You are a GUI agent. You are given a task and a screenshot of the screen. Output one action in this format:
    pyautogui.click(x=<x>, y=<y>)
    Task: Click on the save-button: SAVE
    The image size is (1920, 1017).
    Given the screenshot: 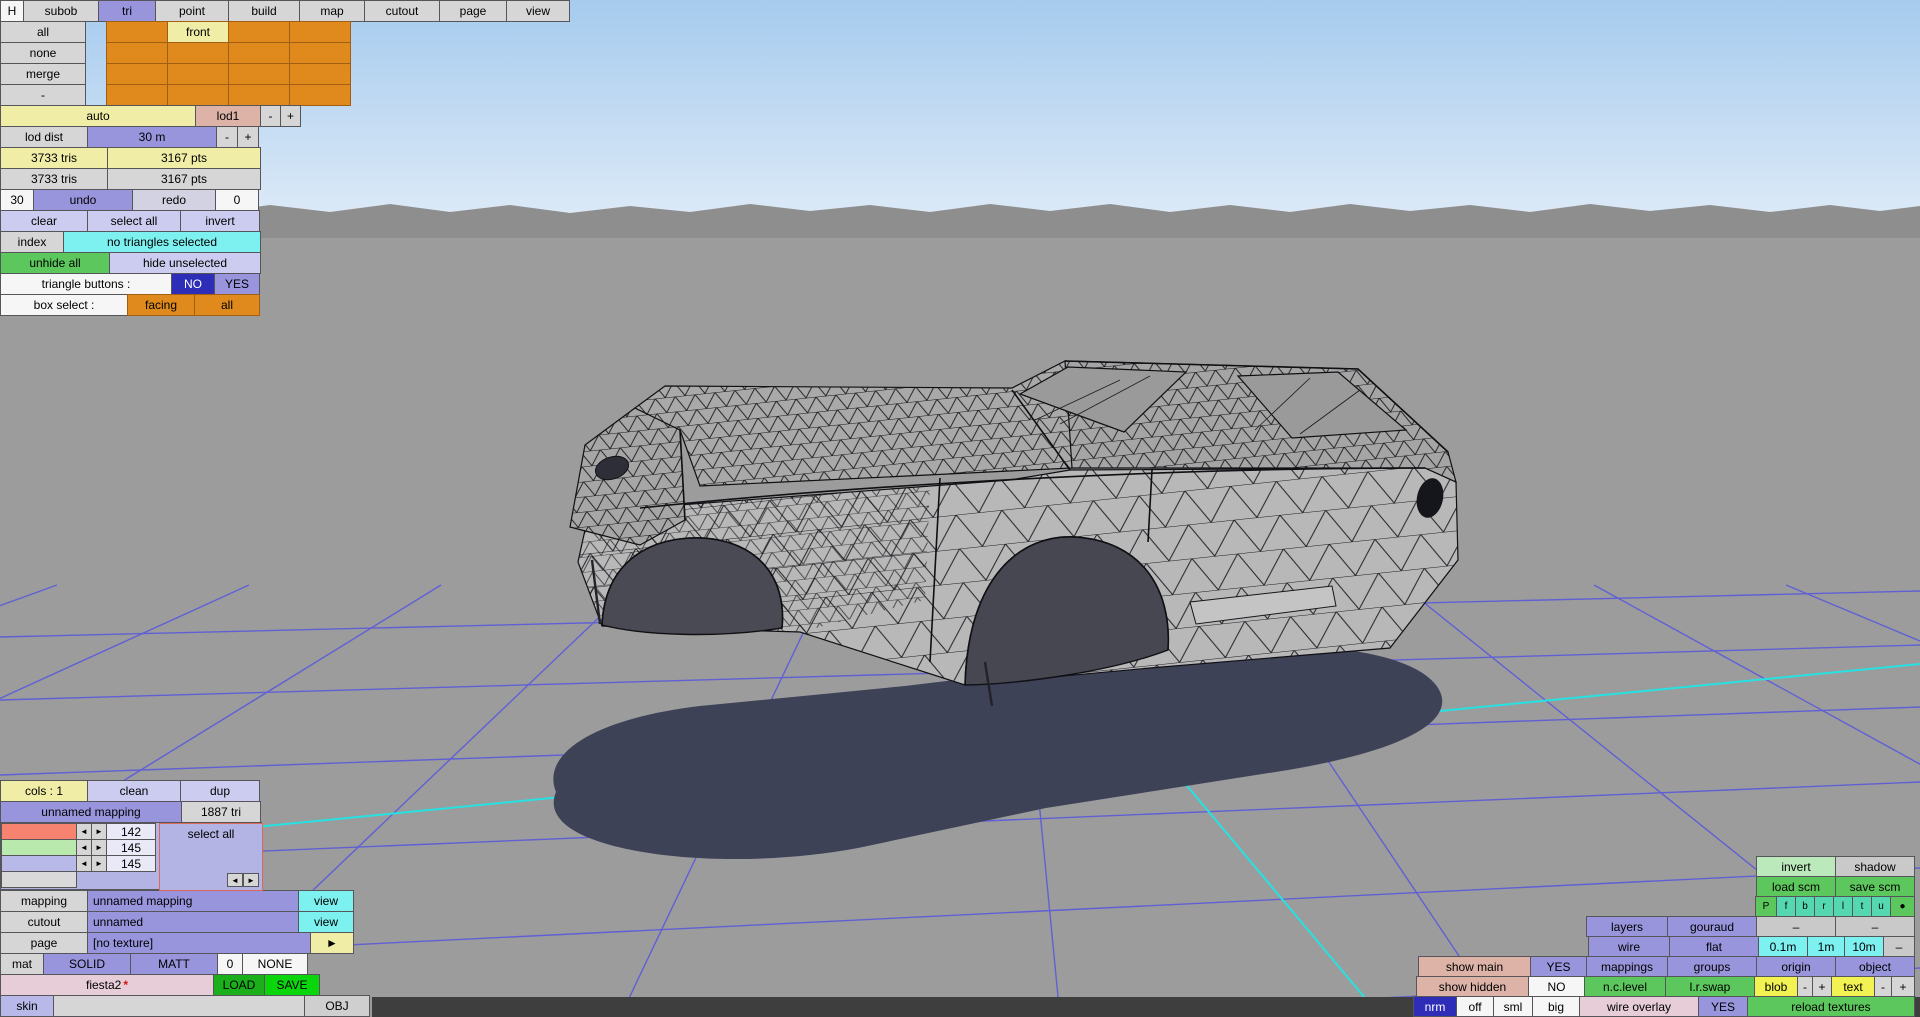 What is the action you would take?
    pyautogui.click(x=292, y=985)
    